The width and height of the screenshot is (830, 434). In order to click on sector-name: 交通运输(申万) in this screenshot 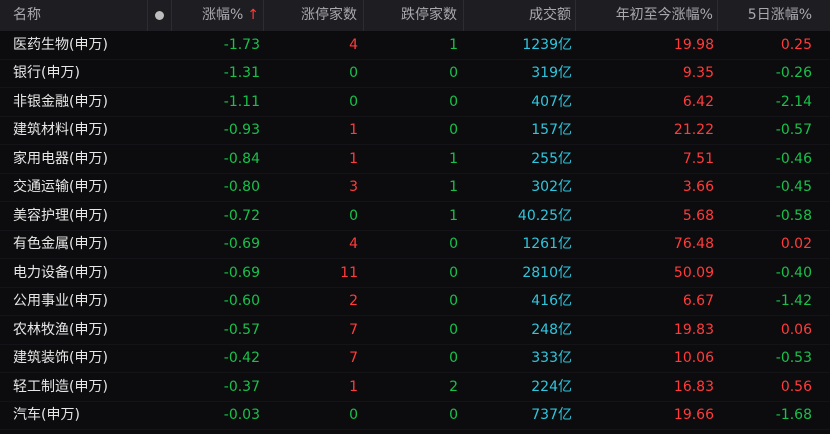, I will do `click(60, 187)`.